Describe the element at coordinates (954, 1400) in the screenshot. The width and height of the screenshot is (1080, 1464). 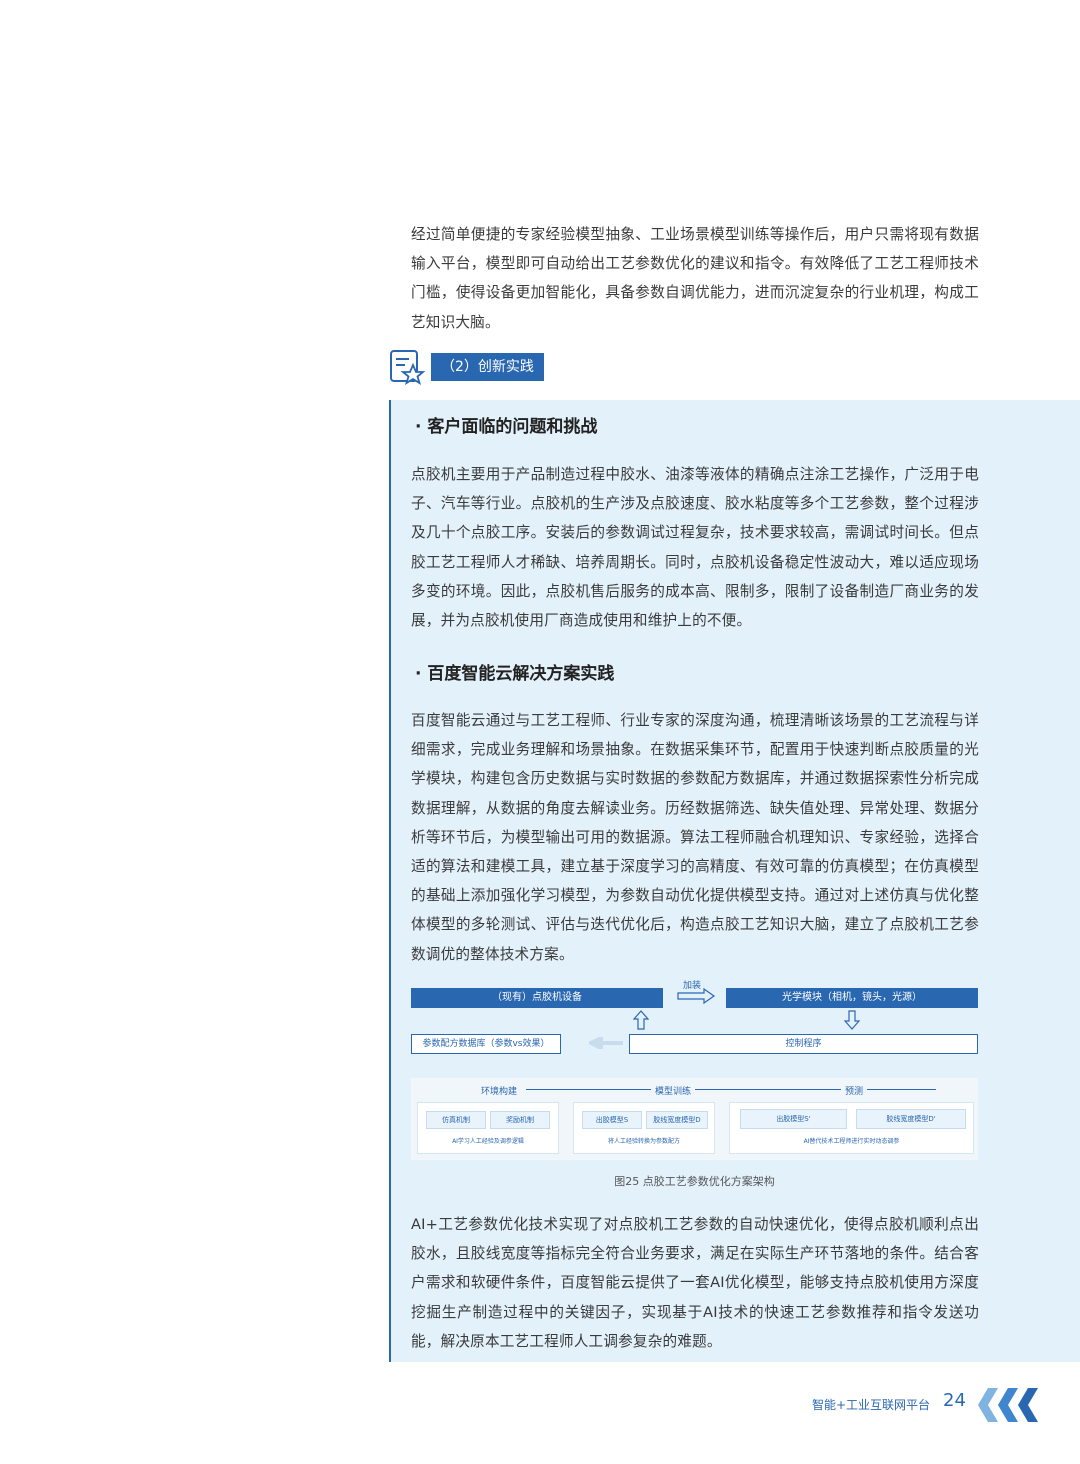
I see `page-number: 24` at that location.